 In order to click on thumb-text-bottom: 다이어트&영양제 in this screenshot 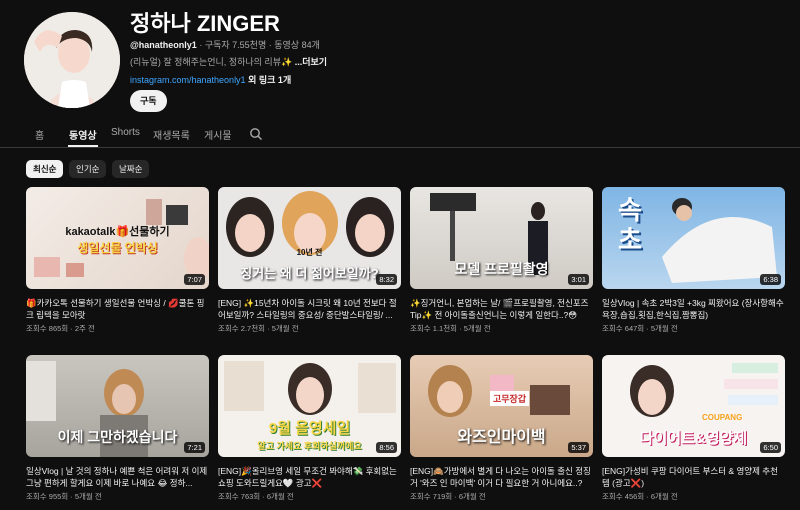, I will do `click(693, 438)`.